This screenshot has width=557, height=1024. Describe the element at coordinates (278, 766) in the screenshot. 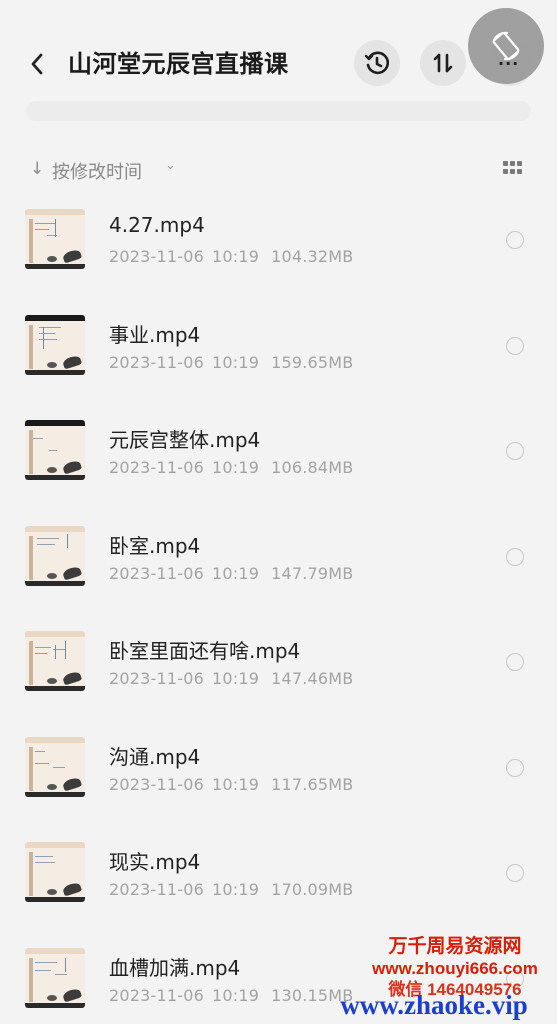

I see `file-row: 沟通.mp4 2023-11-06 10:19 117.65MB` at that location.